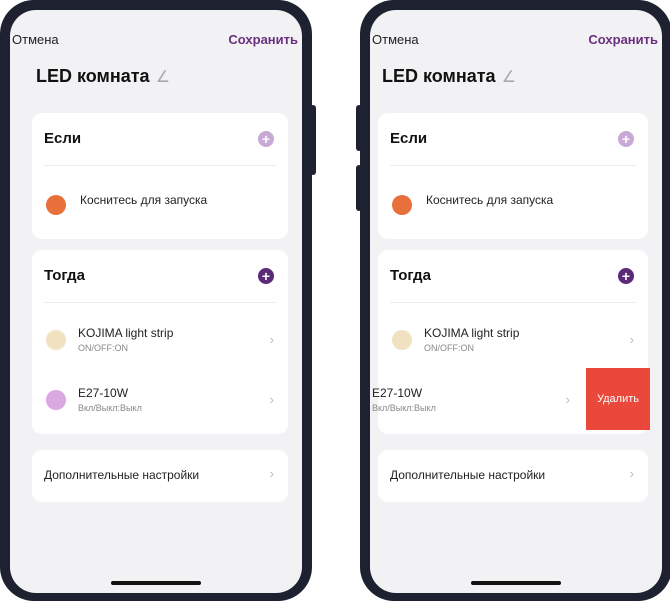 This screenshot has height=601, width=670. What do you see at coordinates (313, 140) in the screenshot?
I see `power-button` at bounding box center [313, 140].